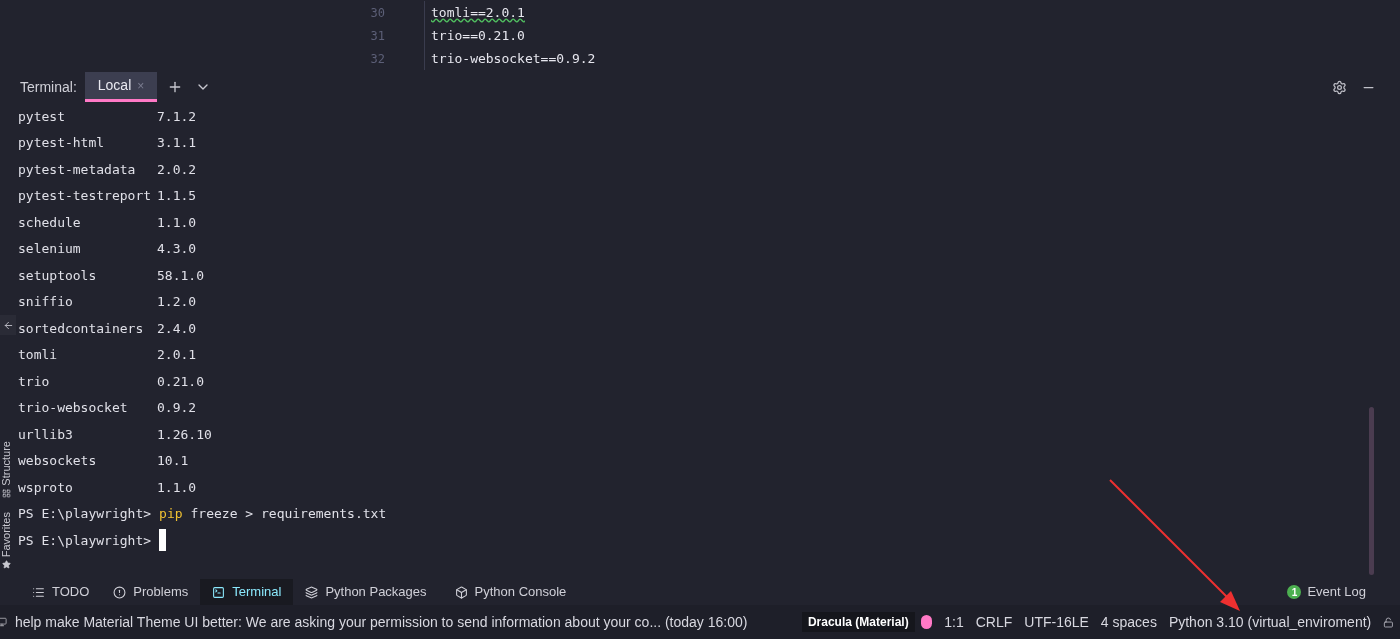 The height and width of the screenshot is (639, 1400). What do you see at coordinates (366, 592) in the screenshot?
I see `tool-window-tab: Python Packages` at bounding box center [366, 592].